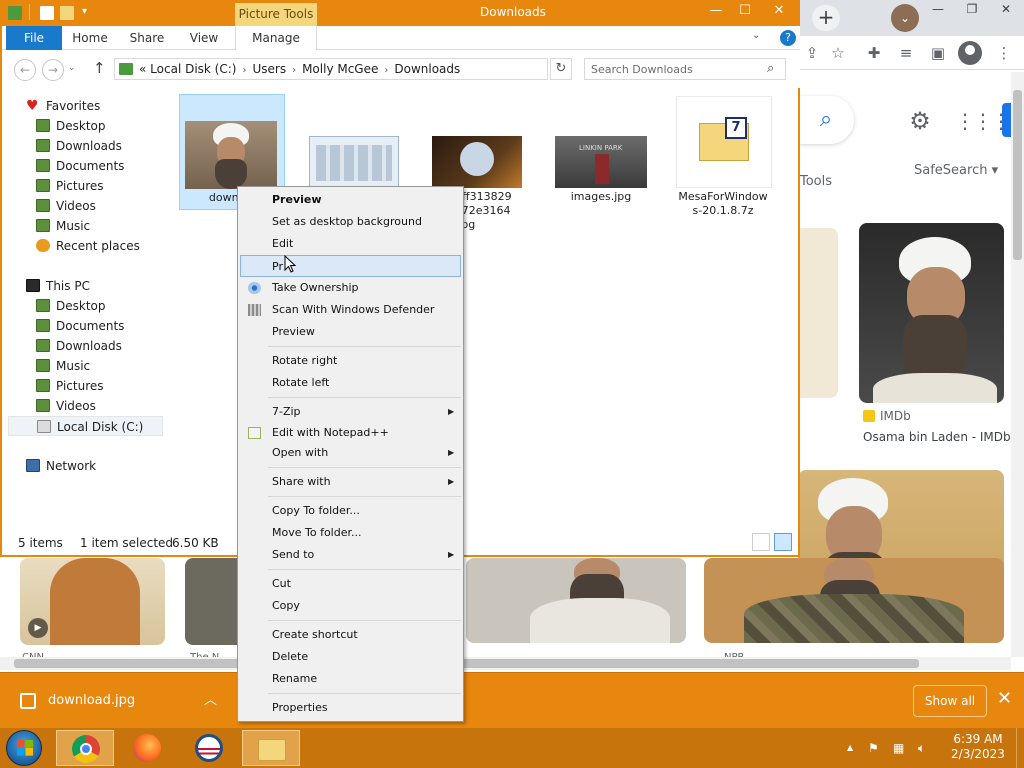  Describe the element at coordinates (898, 748) in the screenshot. I see `network-tray-icon: ▦` at that location.